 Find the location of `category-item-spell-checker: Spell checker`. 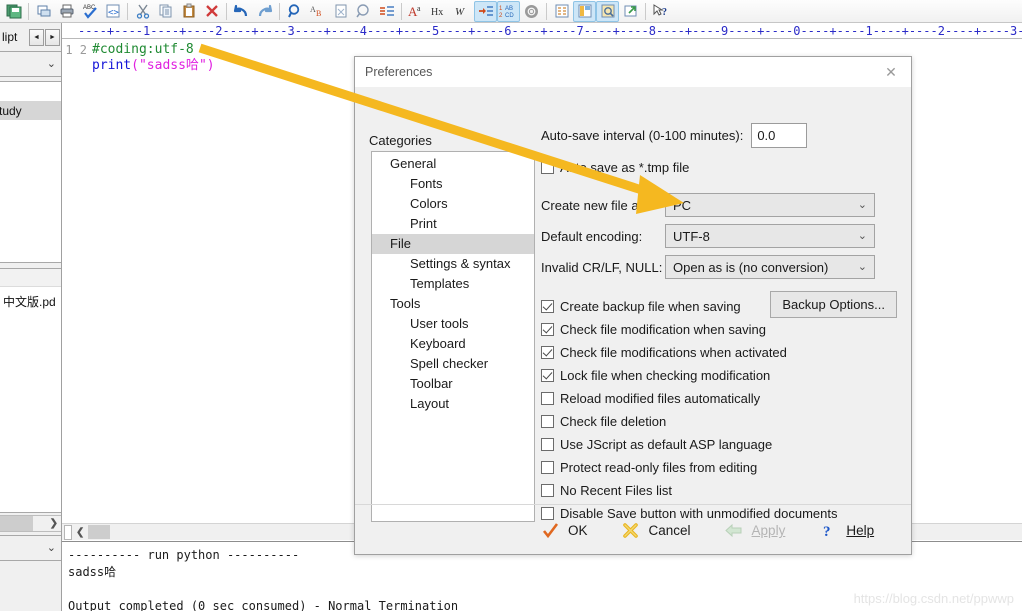

category-item-spell-checker: Spell checker is located at coordinates (453, 364).